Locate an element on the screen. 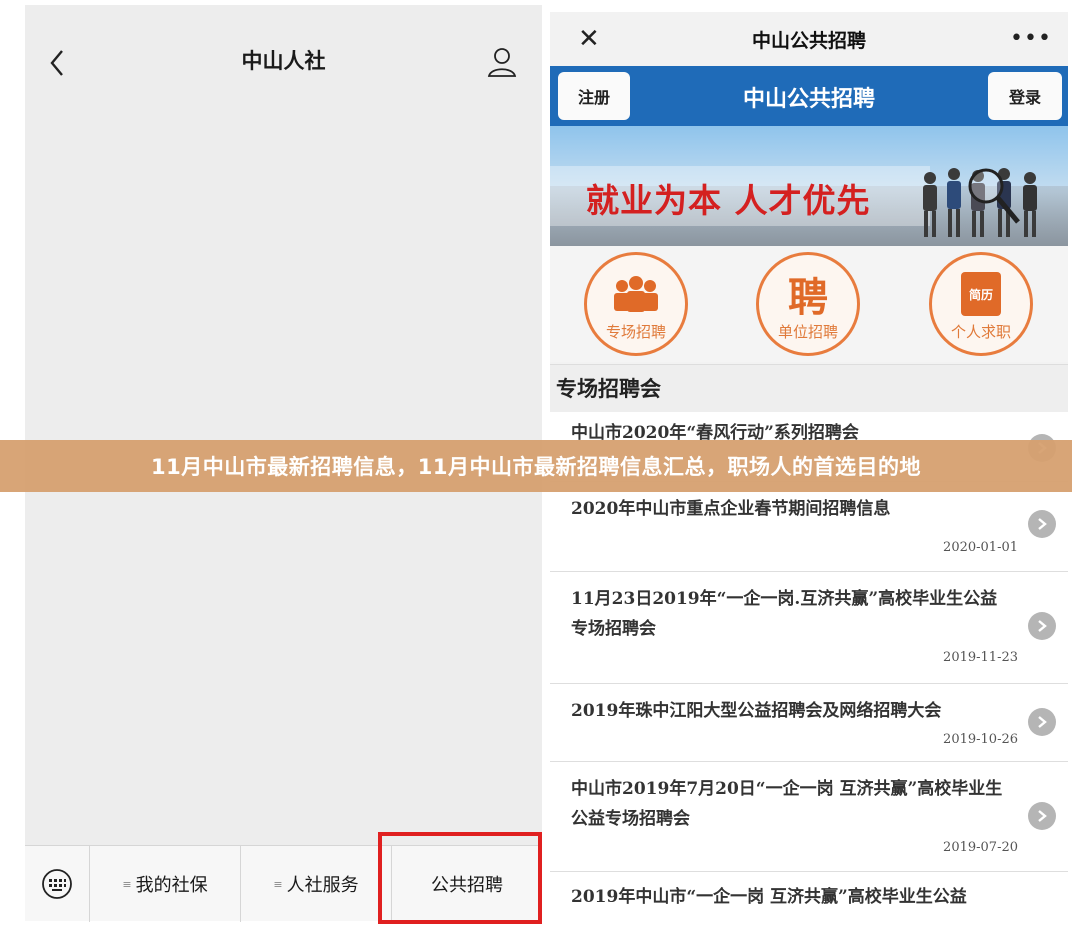 The image size is (1072, 929). keyboard-toggle-button is located at coordinates (57, 884).